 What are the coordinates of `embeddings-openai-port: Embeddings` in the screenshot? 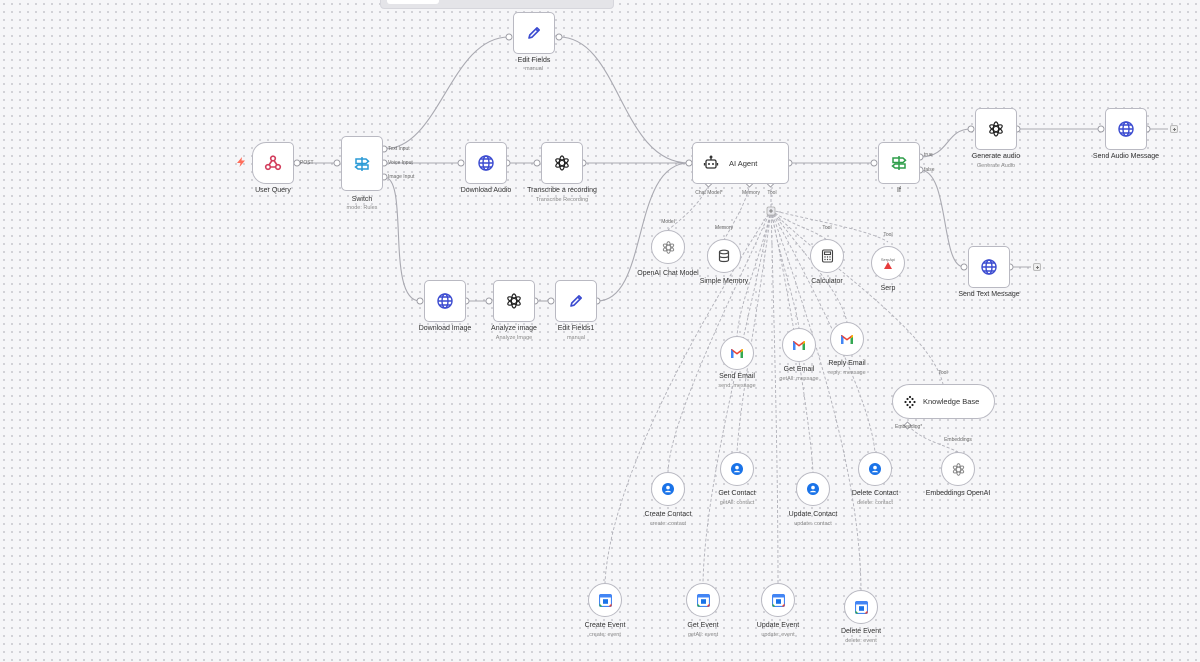 It's located at (958, 440).